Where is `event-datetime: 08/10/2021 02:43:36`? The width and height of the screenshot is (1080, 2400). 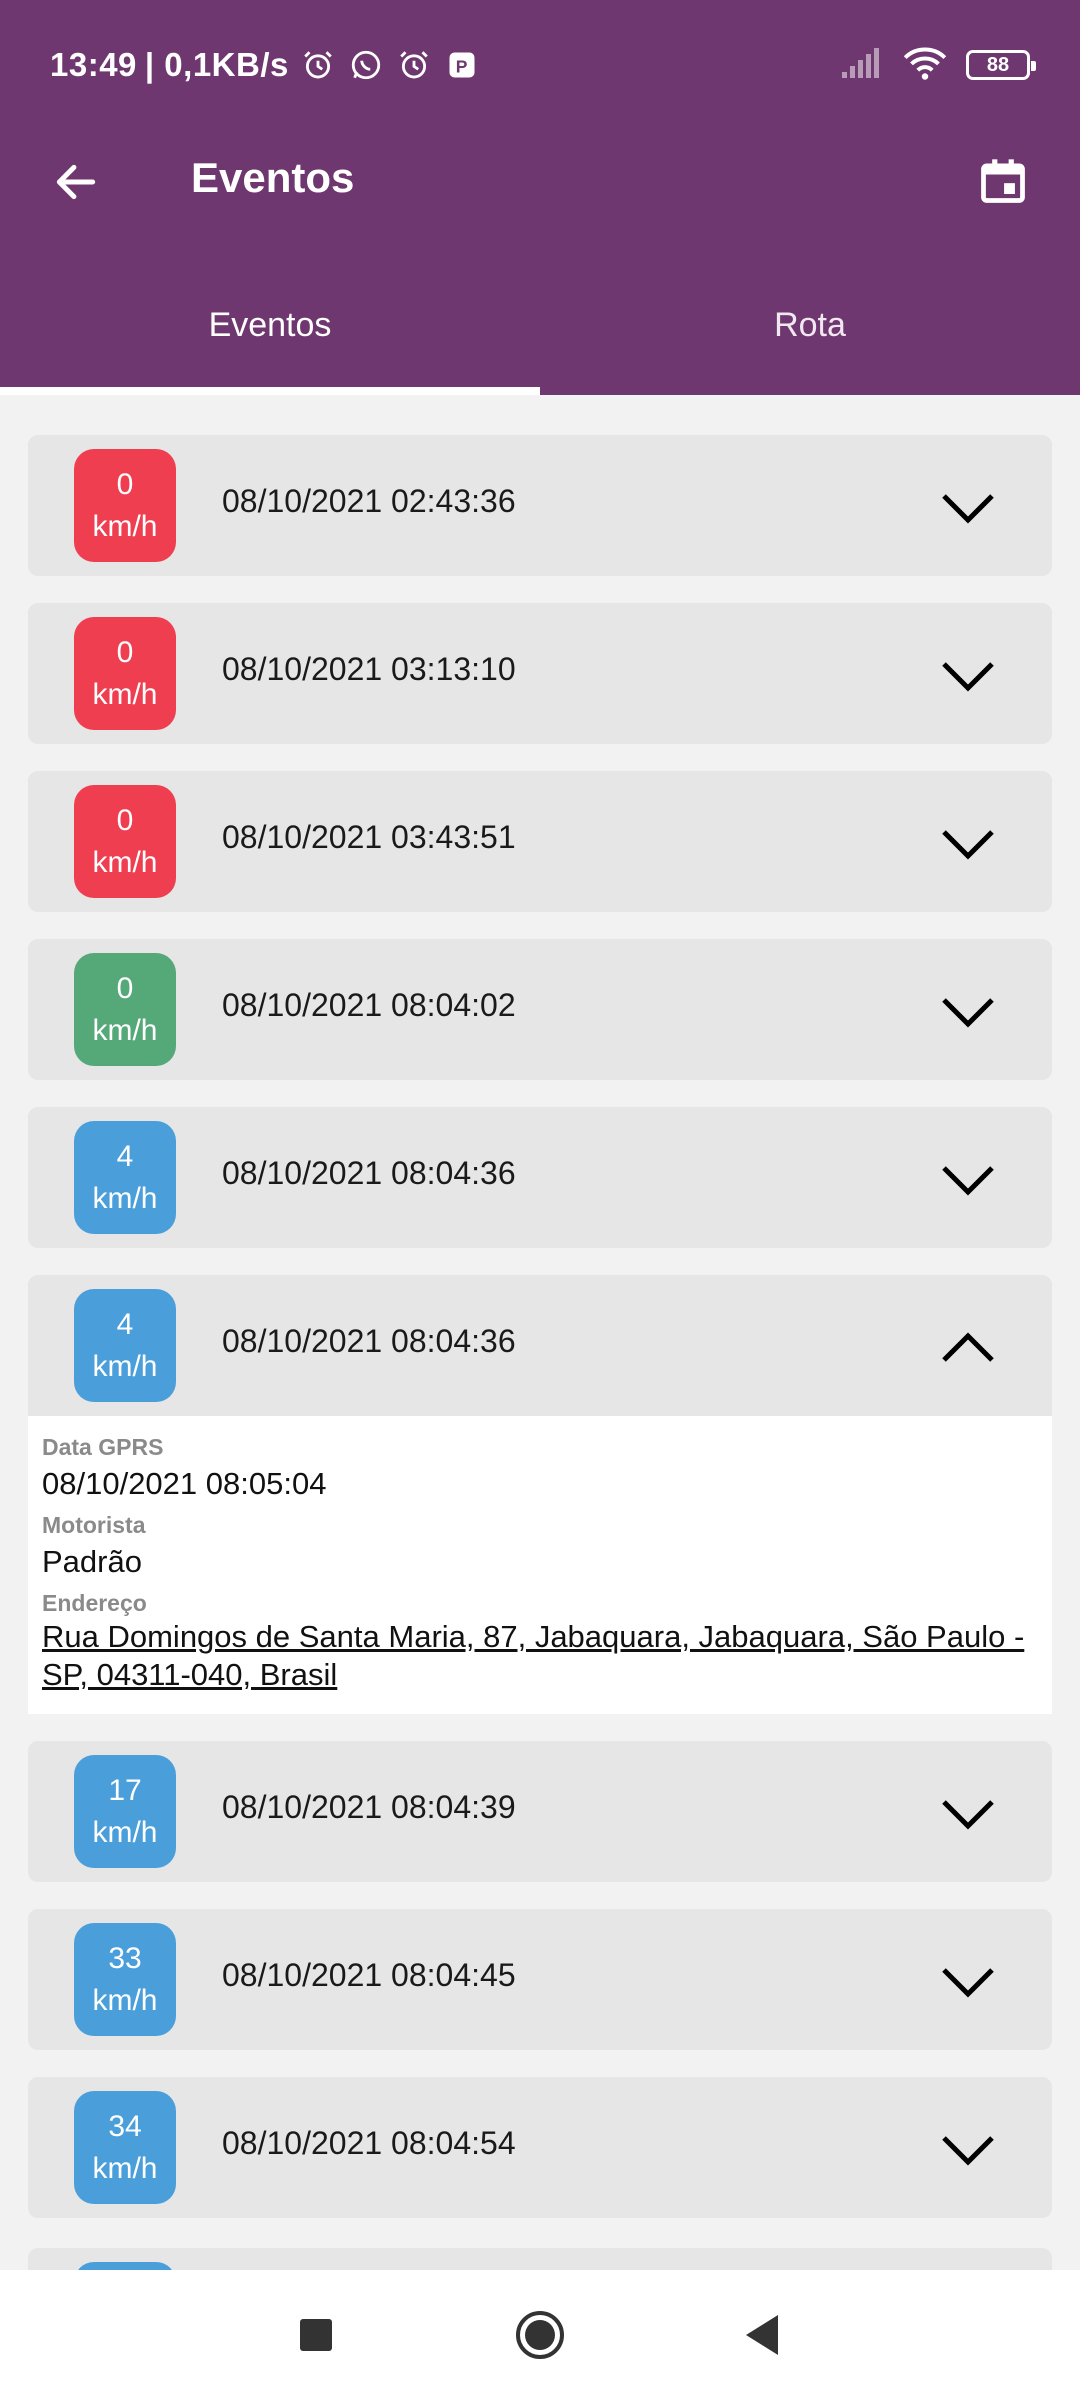
event-datetime: 08/10/2021 02:43:36 is located at coordinates (369, 501).